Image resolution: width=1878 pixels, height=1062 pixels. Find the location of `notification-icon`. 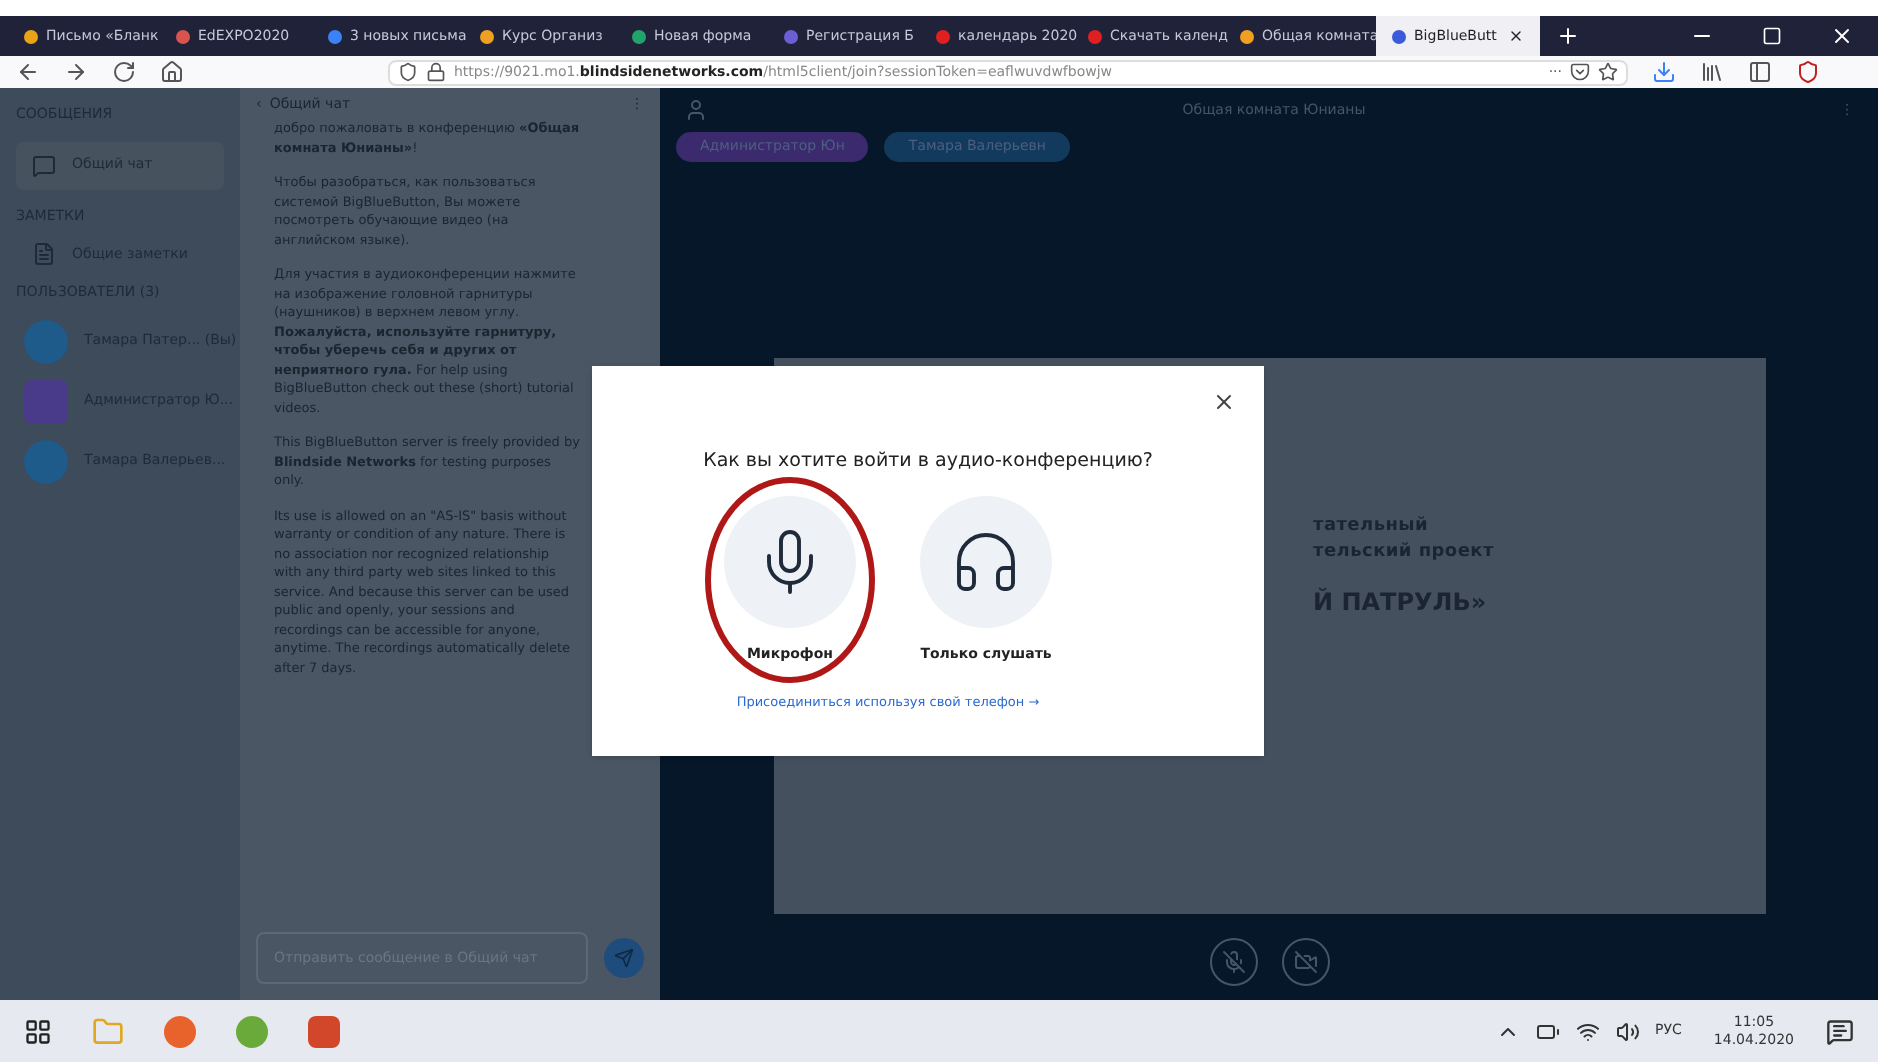

notification-icon is located at coordinates (1840, 1031).